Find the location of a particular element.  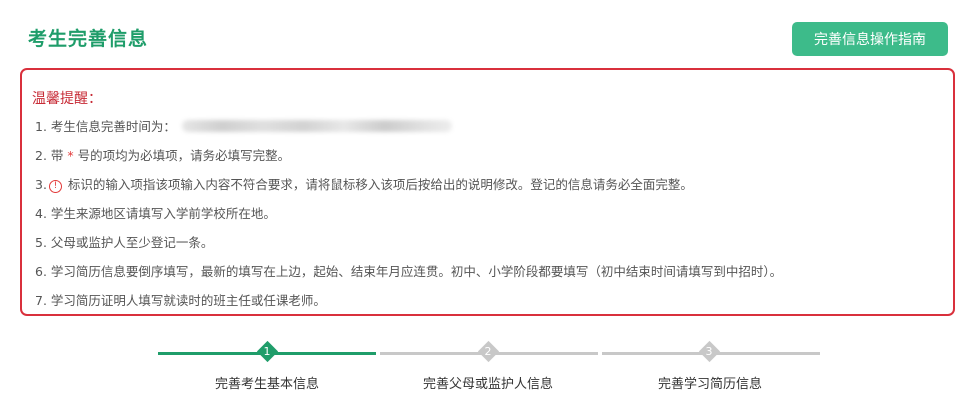

step-1-label: 完善考生基本信息 is located at coordinates (266, 384).